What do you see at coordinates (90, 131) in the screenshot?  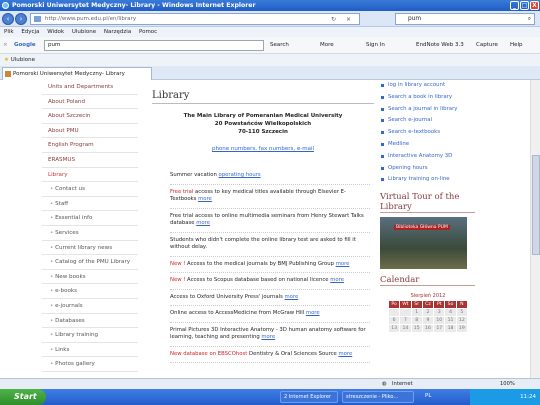 I see `sidebar-item: About PMU` at bounding box center [90, 131].